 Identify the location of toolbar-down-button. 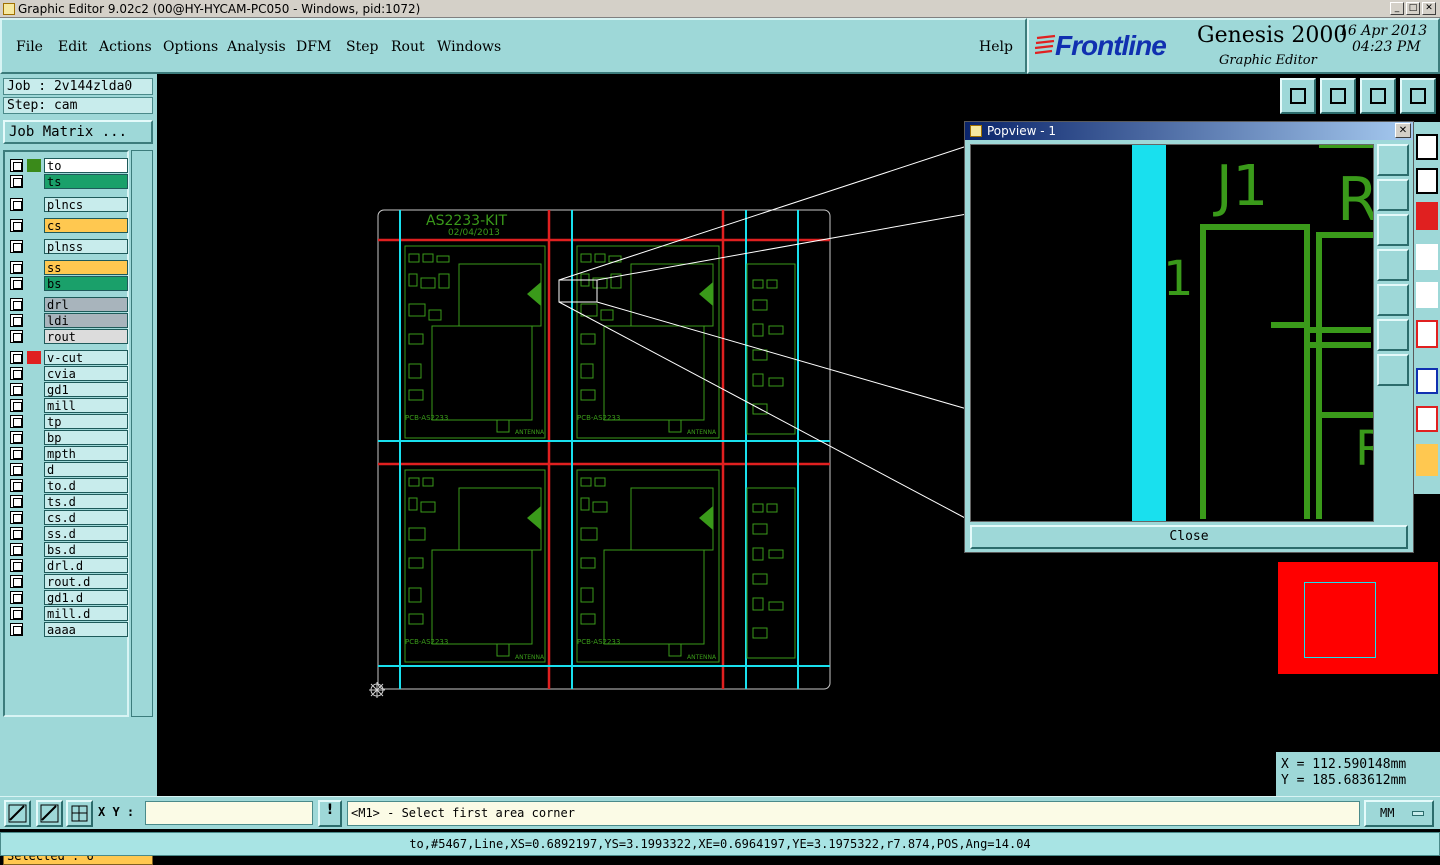
(1338, 96).